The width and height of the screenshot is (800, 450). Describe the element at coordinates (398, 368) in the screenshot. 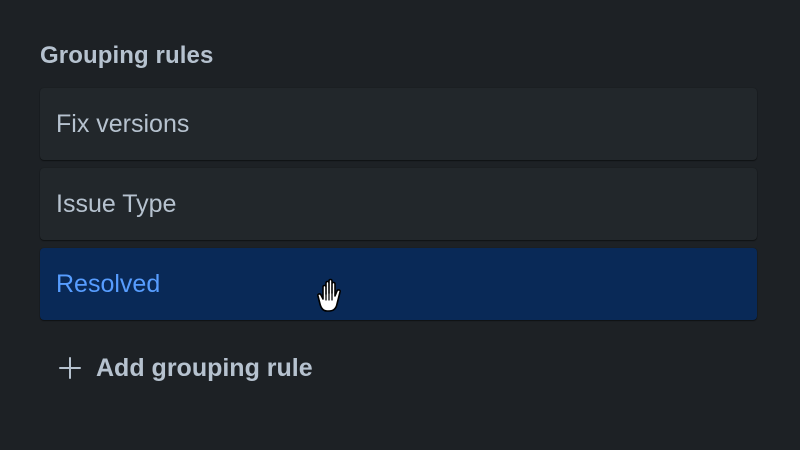

I see `add-grouping-rule-button: Add grouping rule` at that location.